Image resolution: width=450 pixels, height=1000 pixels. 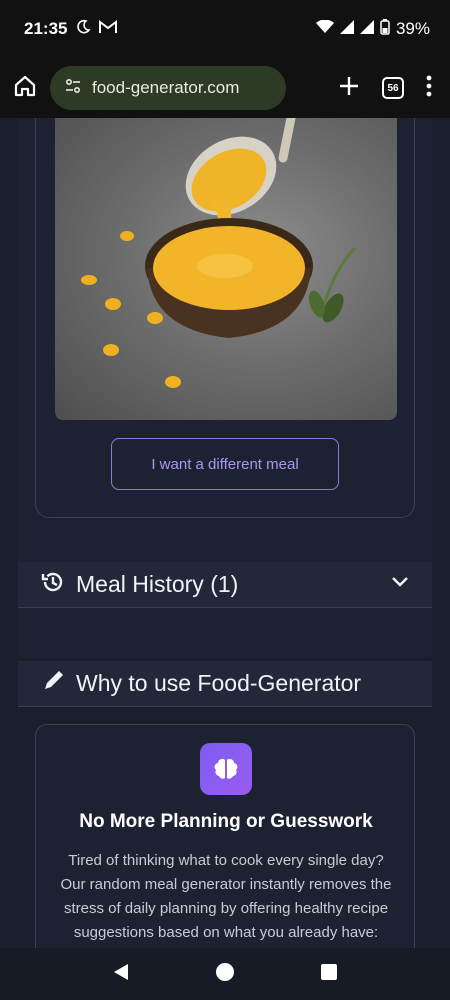 What do you see at coordinates (73, 88) in the screenshot?
I see `site-settings-icon` at bounding box center [73, 88].